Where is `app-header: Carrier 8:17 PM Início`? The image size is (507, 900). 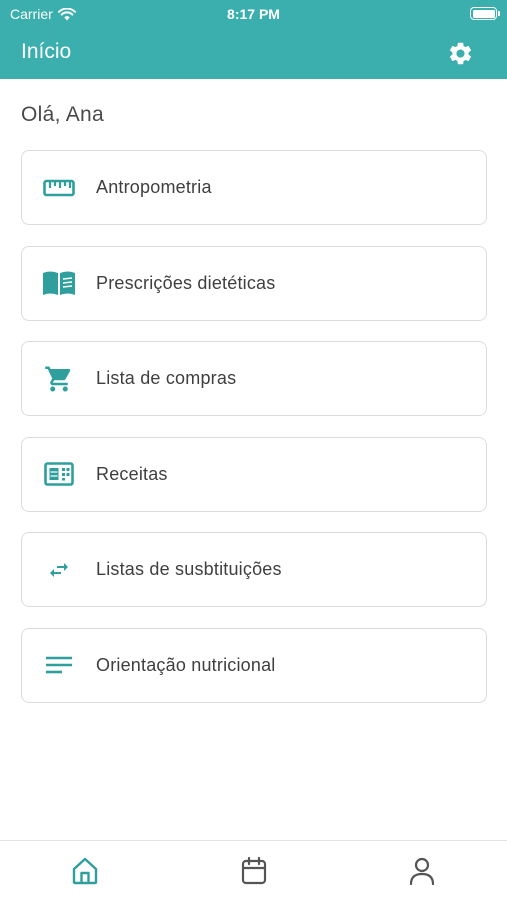
app-header: Carrier 8:17 PM Início is located at coordinates (253, 39).